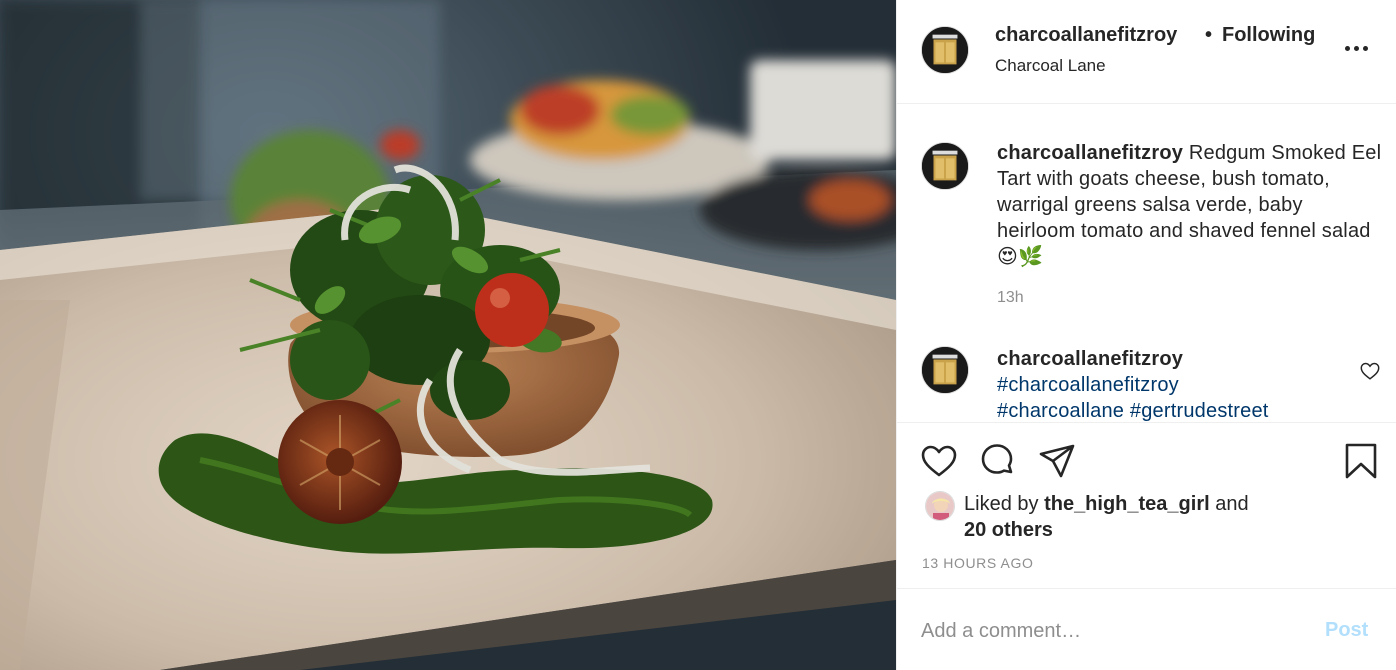 The height and width of the screenshot is (670, 1396). I want to click on author-username: charcoallanefitzroy, so click(1086, 35).